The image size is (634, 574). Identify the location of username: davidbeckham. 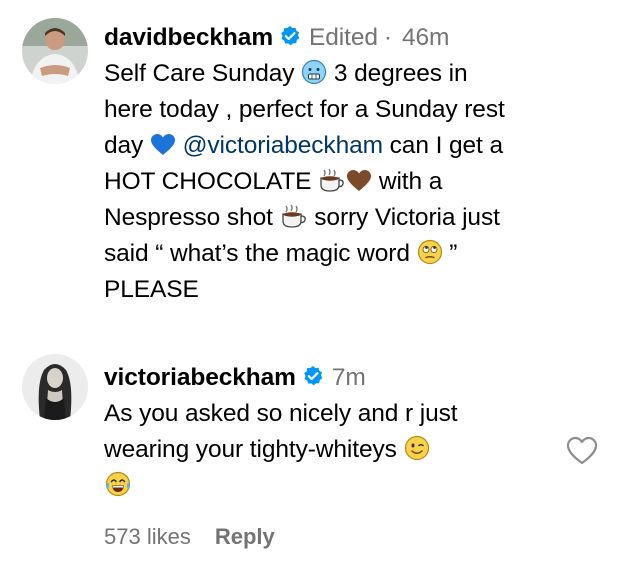
(188, 37).